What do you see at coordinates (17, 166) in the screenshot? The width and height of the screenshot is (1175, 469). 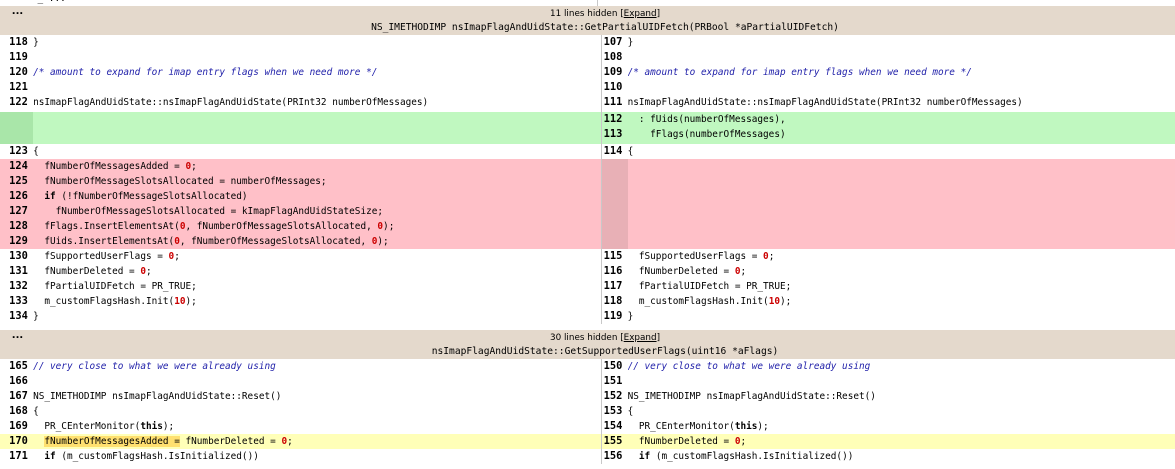 I see `left-line-number: 124` at bounding box center [17, 166].